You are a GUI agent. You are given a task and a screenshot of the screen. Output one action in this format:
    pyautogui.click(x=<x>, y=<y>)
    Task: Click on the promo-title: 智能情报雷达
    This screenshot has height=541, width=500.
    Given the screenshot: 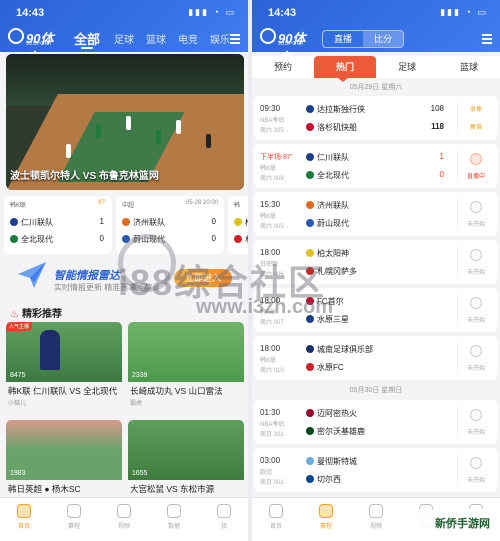 What is the action you would take?
    pyautogui.click(x=87, y=276)
    